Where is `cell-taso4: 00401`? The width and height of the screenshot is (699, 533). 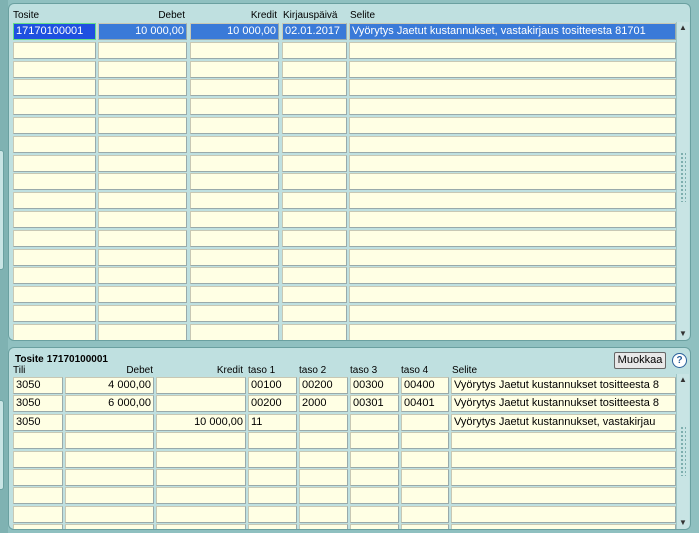
cell-taso4: 00401 is located at coordinates (425, 404).